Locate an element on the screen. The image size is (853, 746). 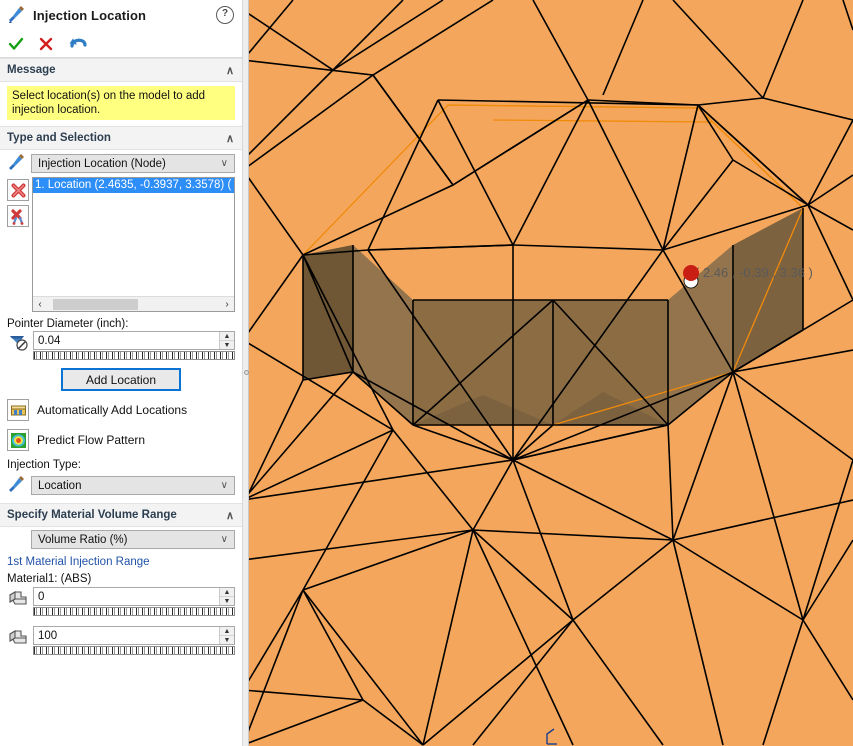
material-max-row: ▲ ▼ is located at coordinates (121, 641).